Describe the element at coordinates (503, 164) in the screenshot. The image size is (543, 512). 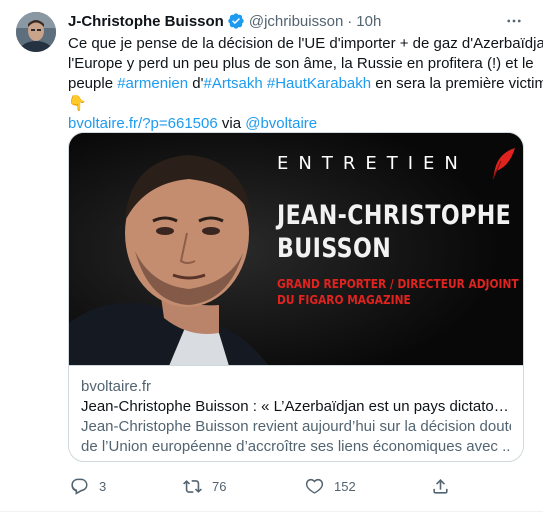
I see `feather-quill-icon` at that location.